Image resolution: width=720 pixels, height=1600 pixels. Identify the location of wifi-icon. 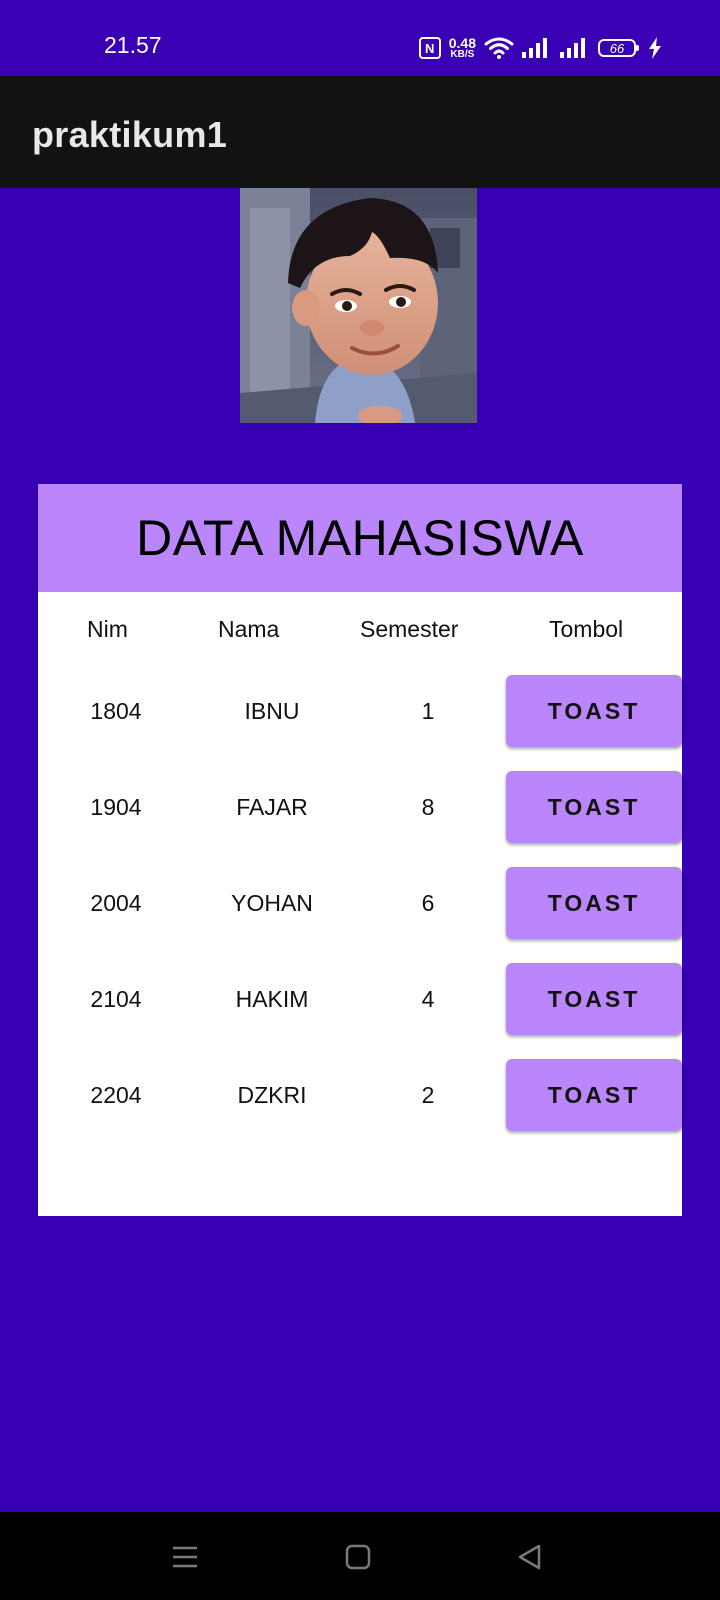
(499, 48).